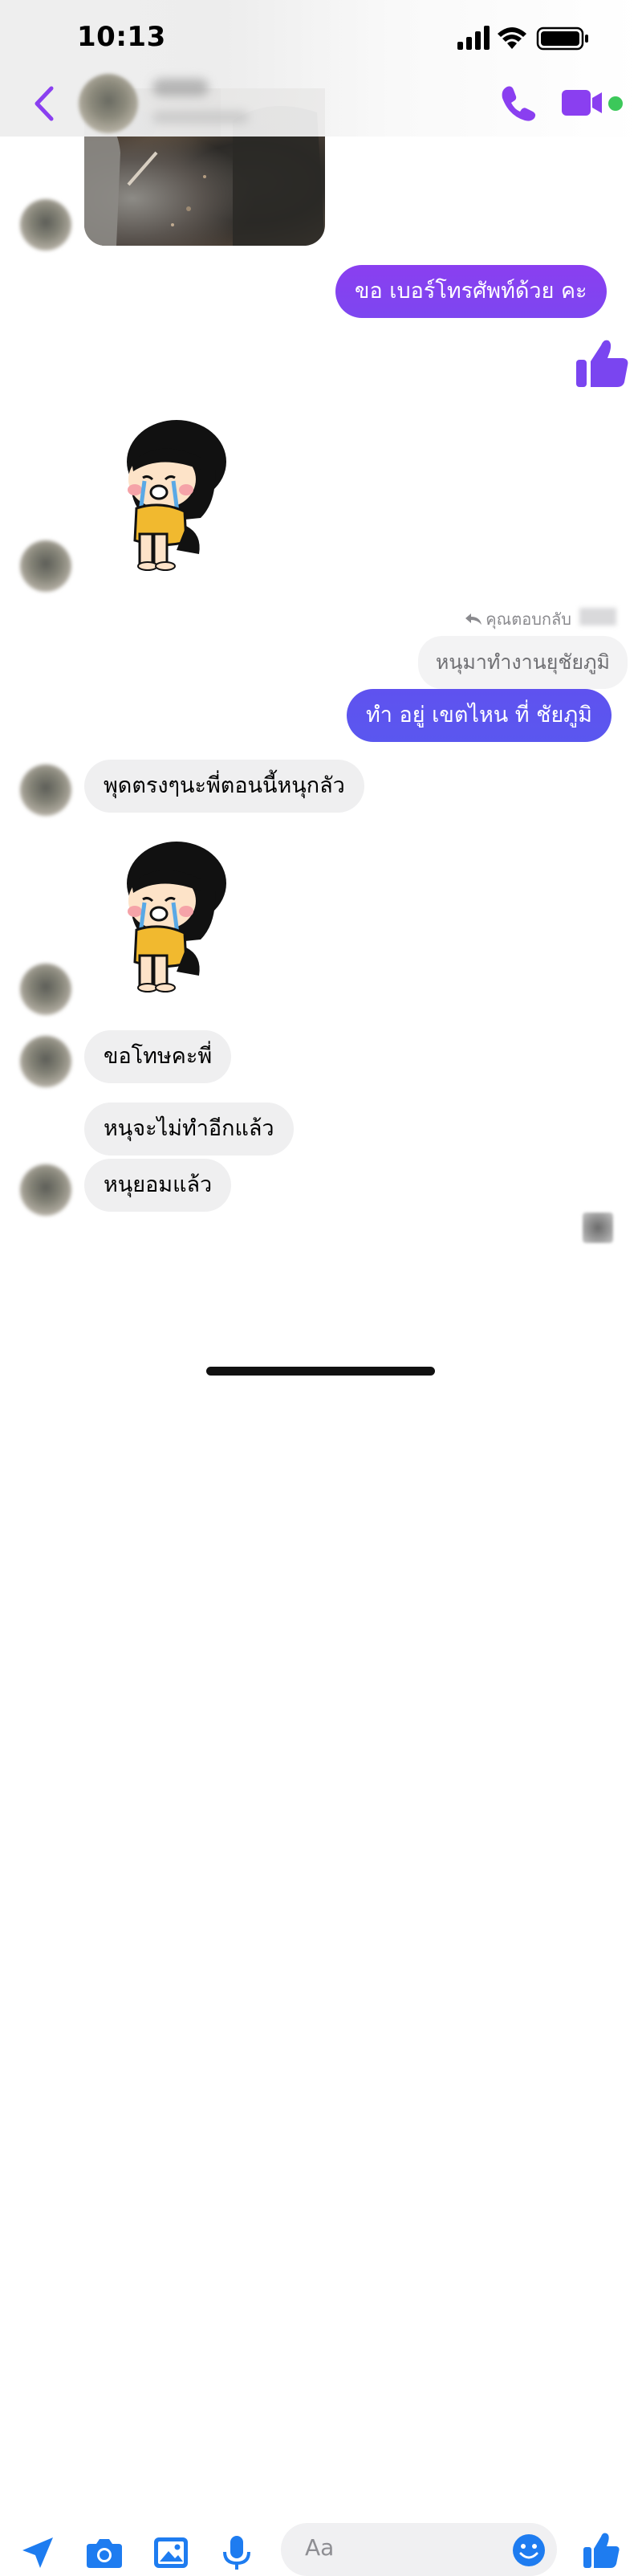 The height and width of the screenshot is (2576, 642). What do you see at coordinates (471, 291) in the screenshot?
I see `sent-message-bubble: ขอ เบอร์โทรศัพท์ด้วย คะ` at bounding box center [471, 291].